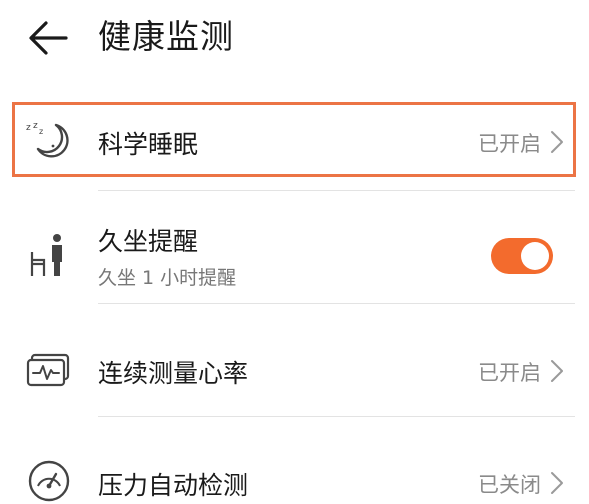  Describe the element at coordinates (294, 475) in the screenshot. I see `list-item-pressure: 压力自动检测 已关闭` at that location.